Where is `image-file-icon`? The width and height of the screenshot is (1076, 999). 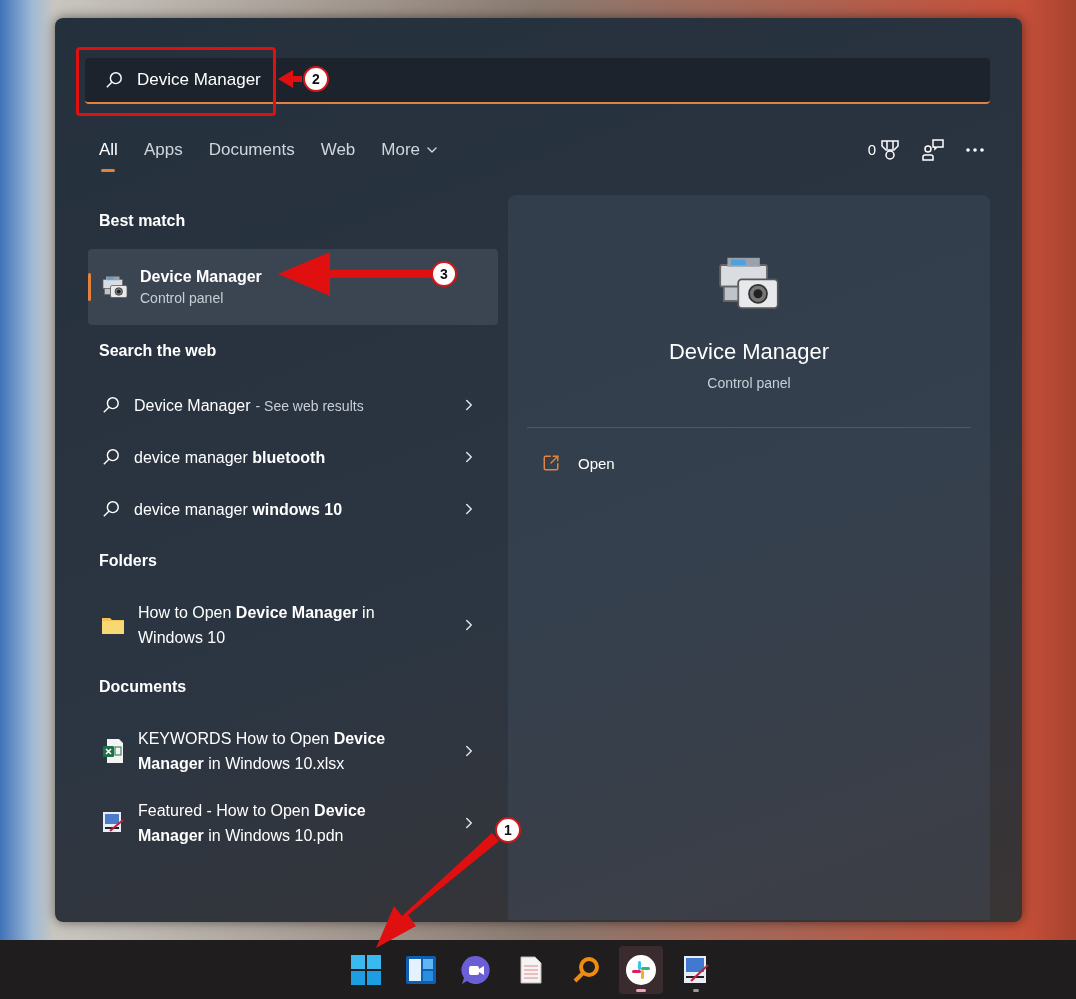
image-file-icon is located at coordinates (113, 823).